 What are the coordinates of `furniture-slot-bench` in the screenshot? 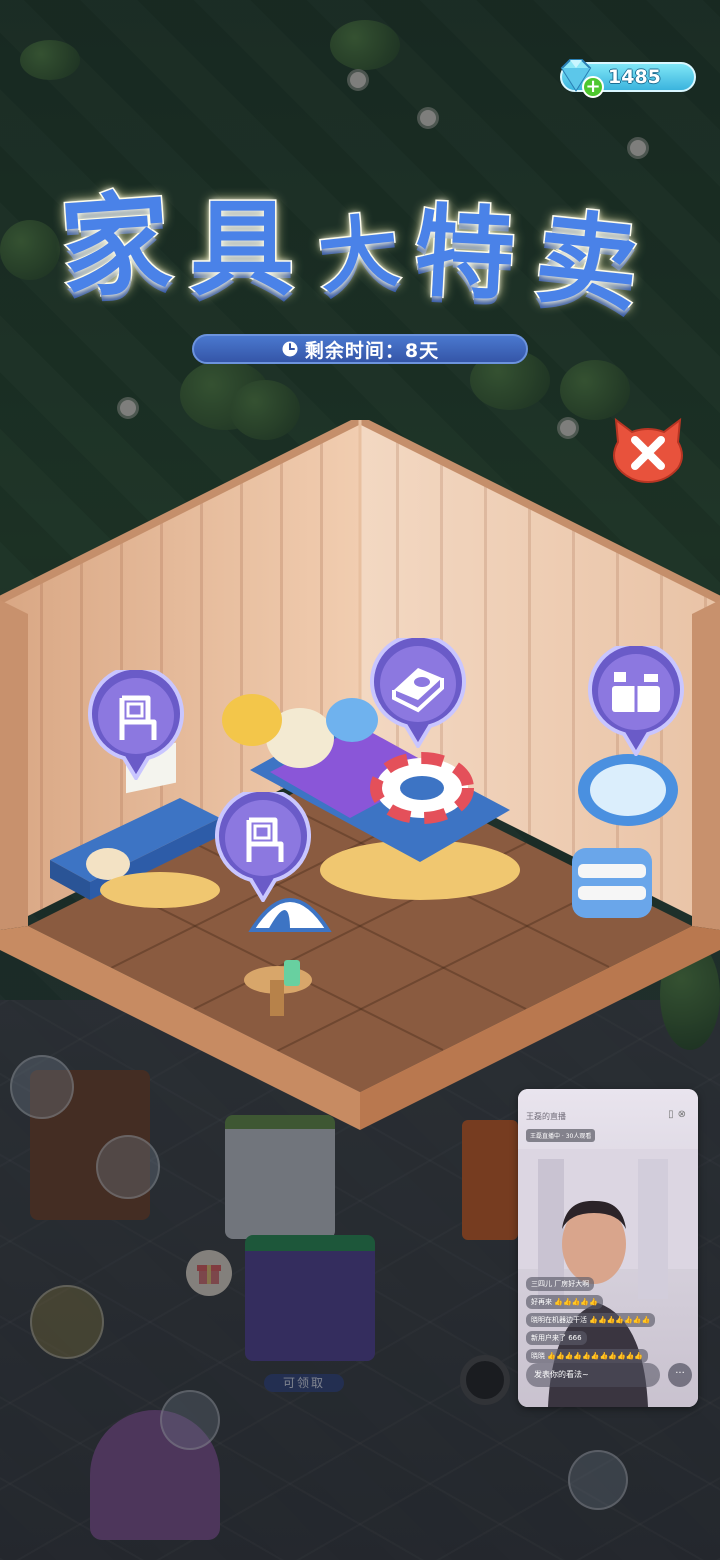 It's located at (136, 723).